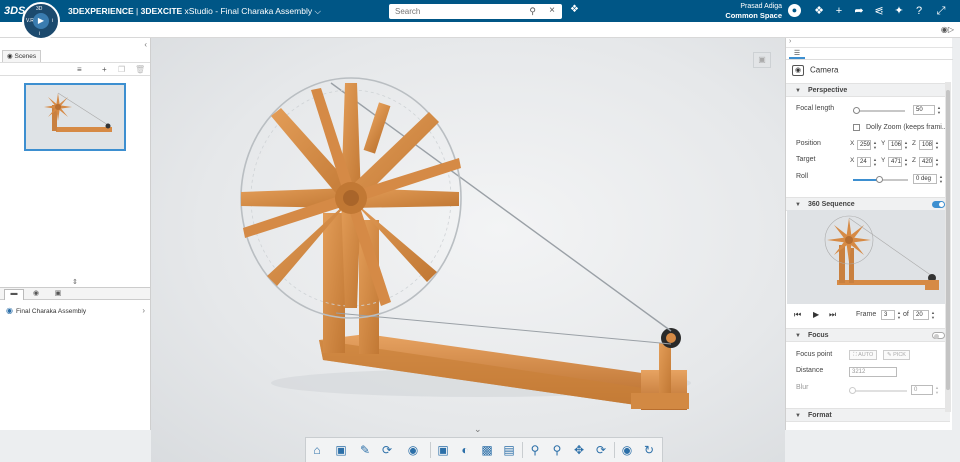 This screenshot has height=462, width=960. Describe the element at coordinates (790, 41) in the screenshot. I see `collapse-right-icon: ›` at that location.